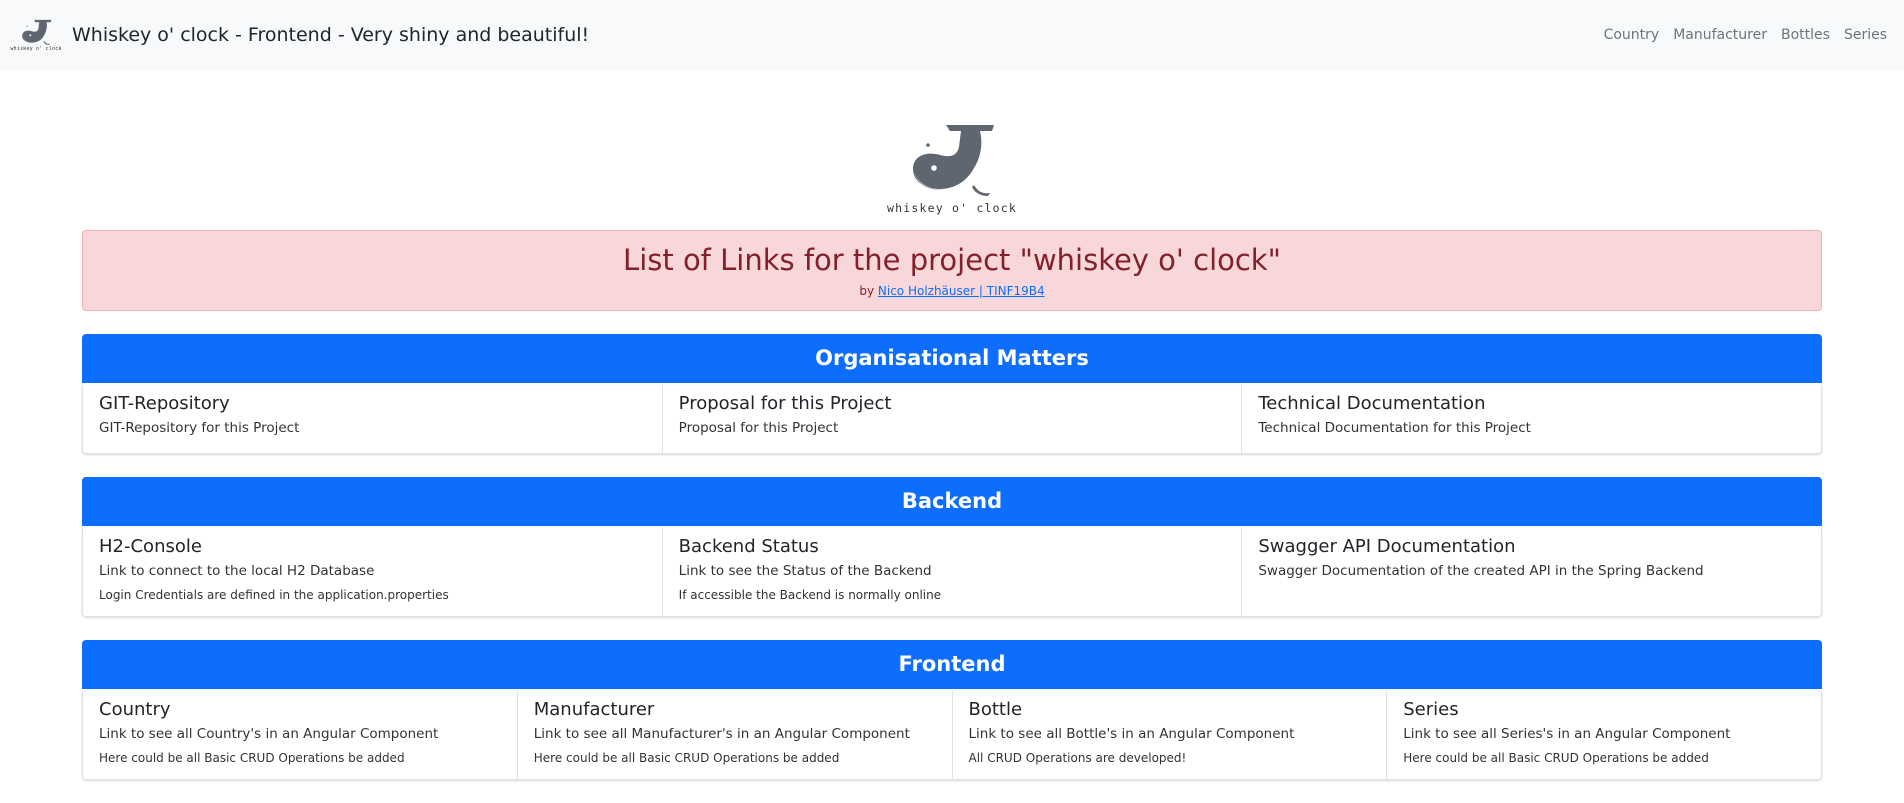 Image resolution: width=1904 pixels, height=803 pixels. I want to click on card-title: Bottle, so click(995, 709).